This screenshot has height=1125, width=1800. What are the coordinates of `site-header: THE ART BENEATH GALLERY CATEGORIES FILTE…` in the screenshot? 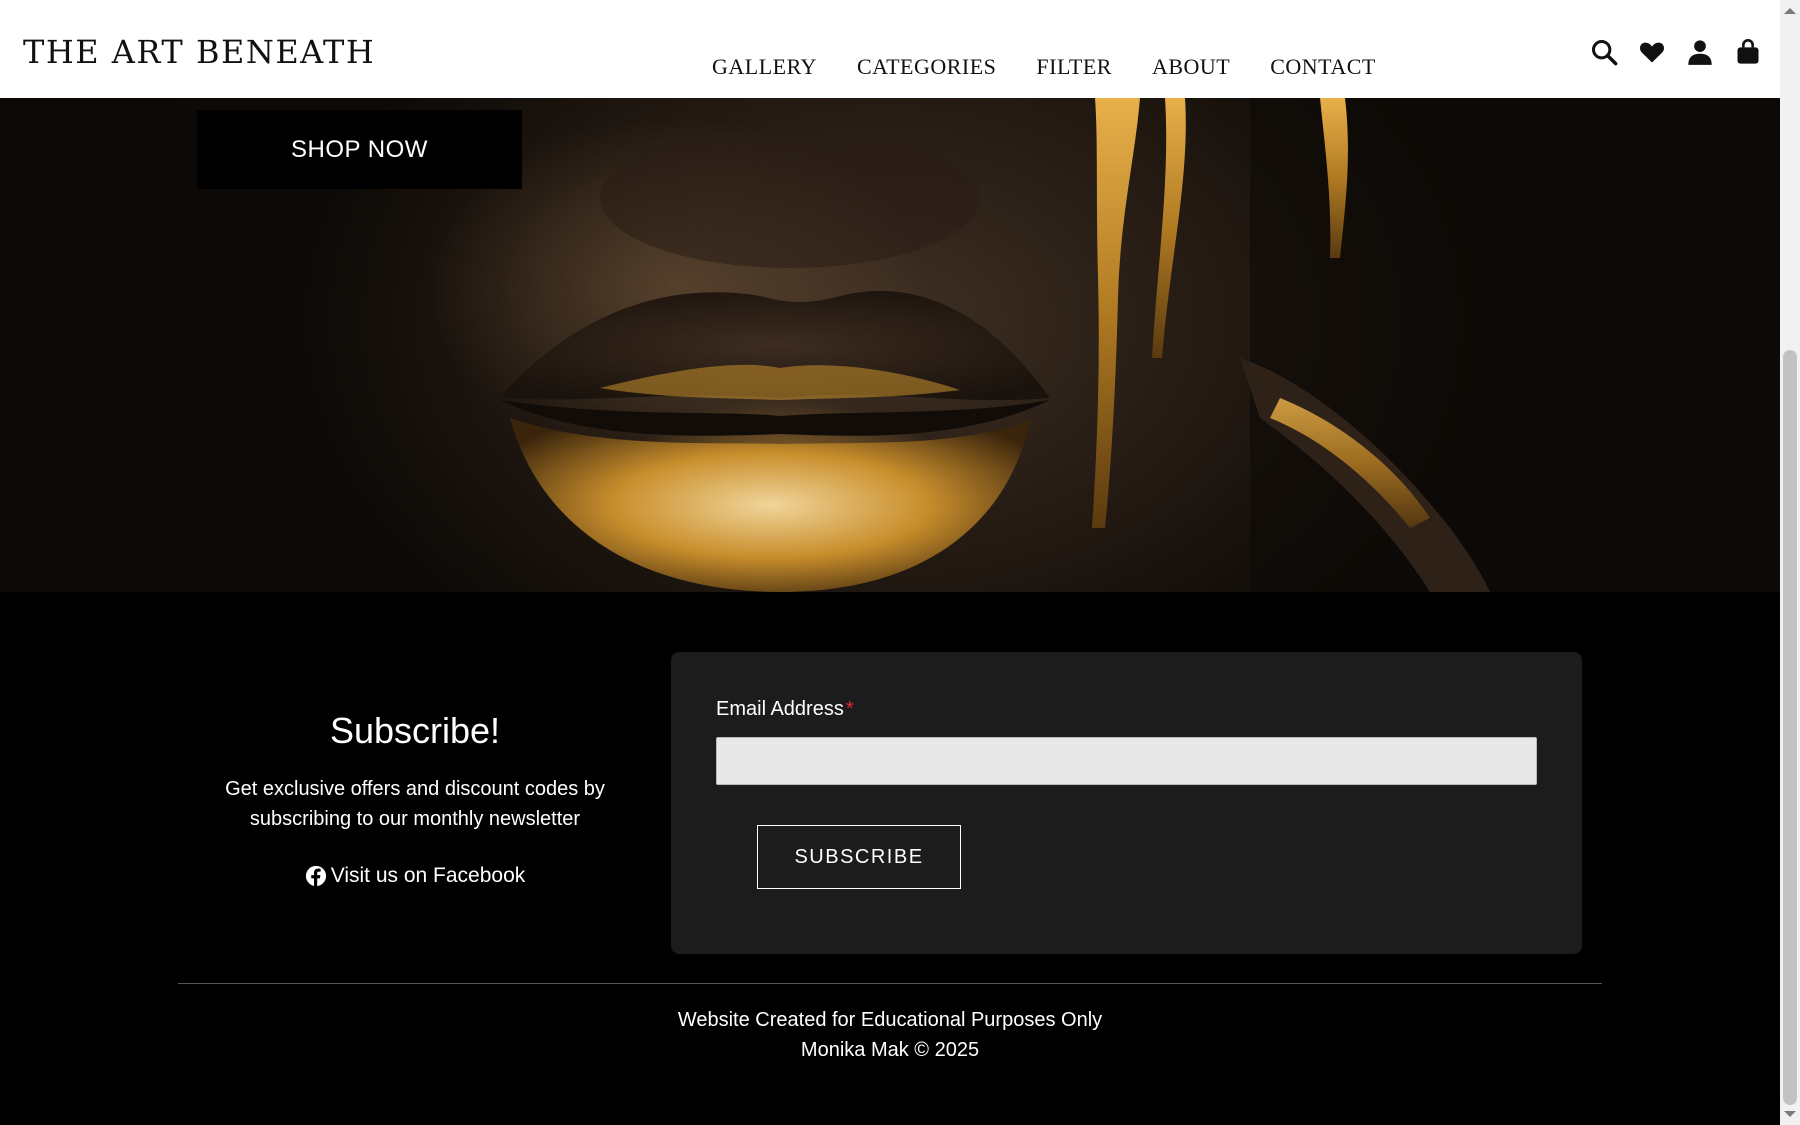 It's located at (890, 49).